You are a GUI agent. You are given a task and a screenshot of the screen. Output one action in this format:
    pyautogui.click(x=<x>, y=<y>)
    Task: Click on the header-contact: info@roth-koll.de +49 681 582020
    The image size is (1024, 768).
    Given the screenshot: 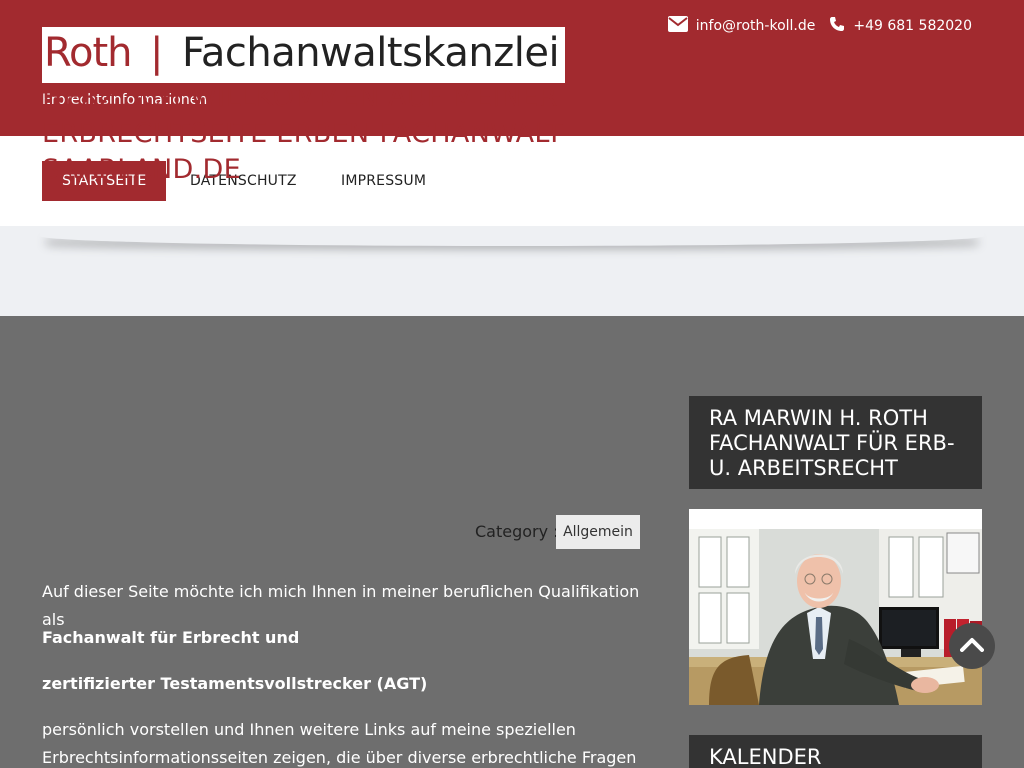 What is the action you would take?
    pyautogui.click(x=813, y=26)
    